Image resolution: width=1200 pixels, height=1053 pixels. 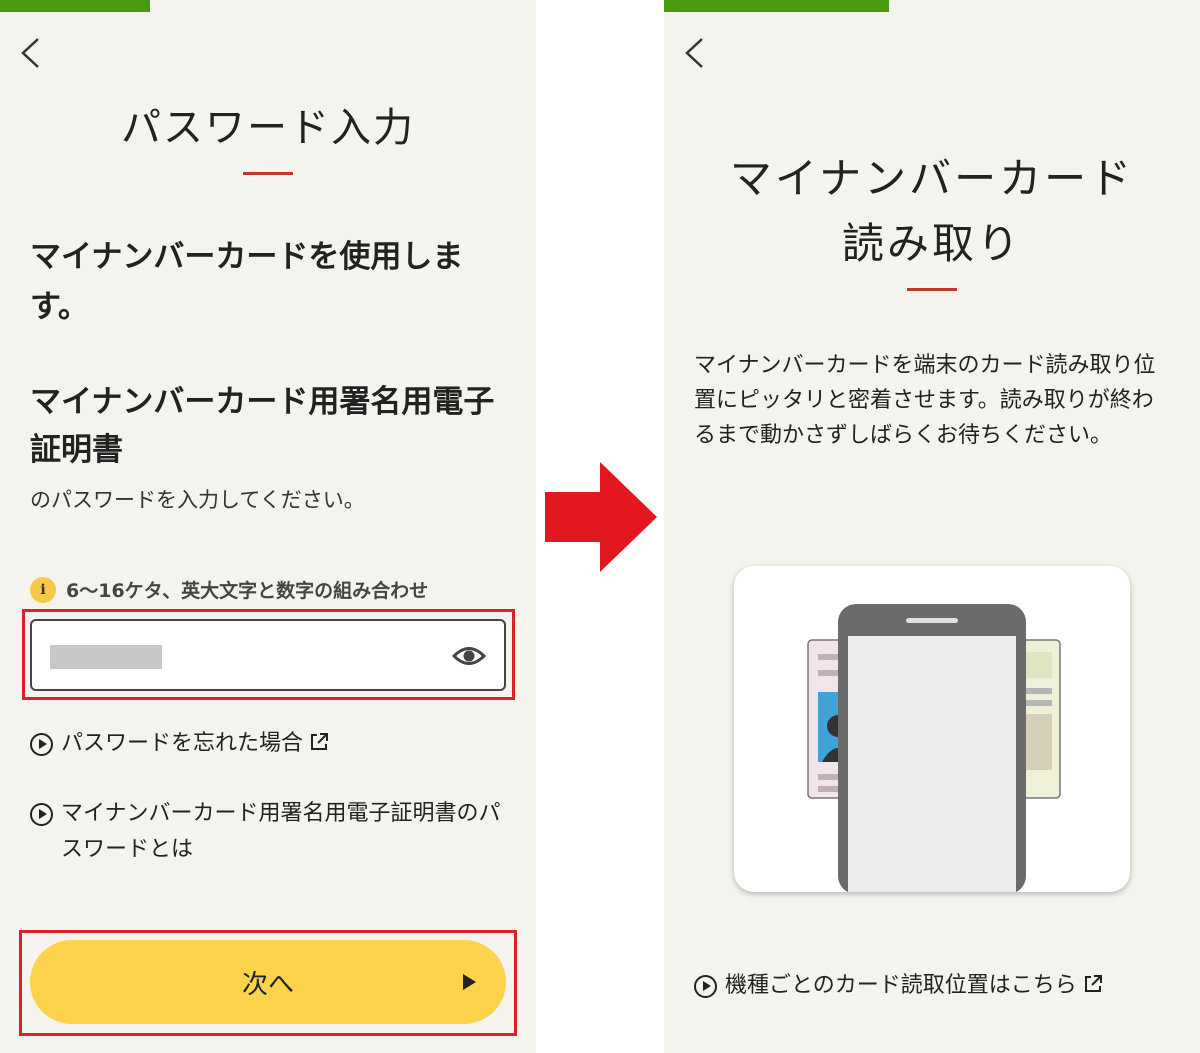 I want to click on forgot-password-link: パスワードを忘れた場合, so click(x=179, y=744).